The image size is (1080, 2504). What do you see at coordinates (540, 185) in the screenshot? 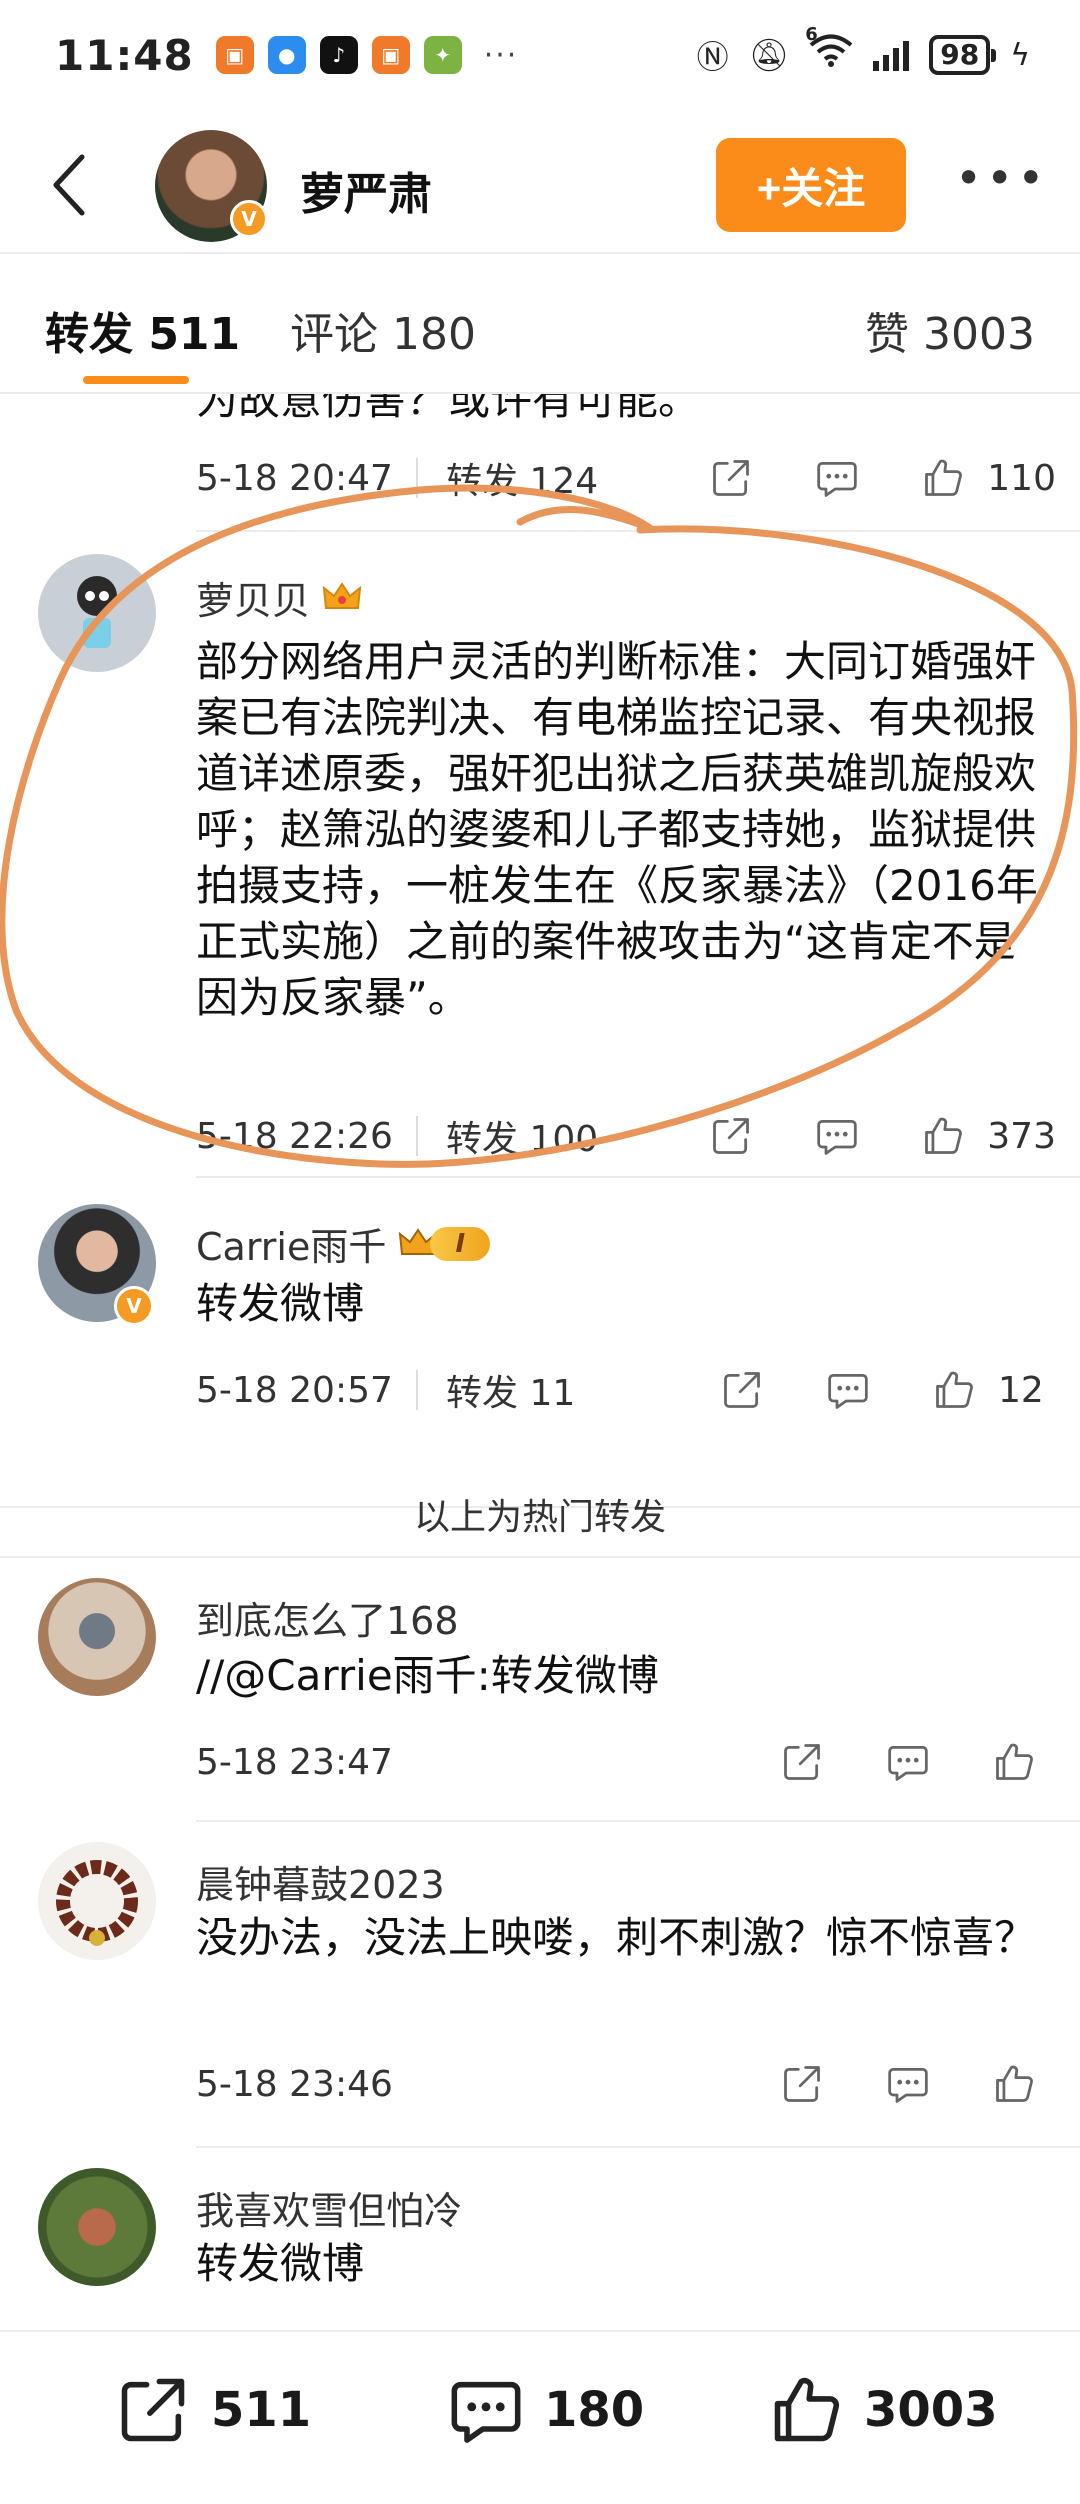
I see `profile-header: 萝严肃 +关注 •••` at bounding box center [540, 185].